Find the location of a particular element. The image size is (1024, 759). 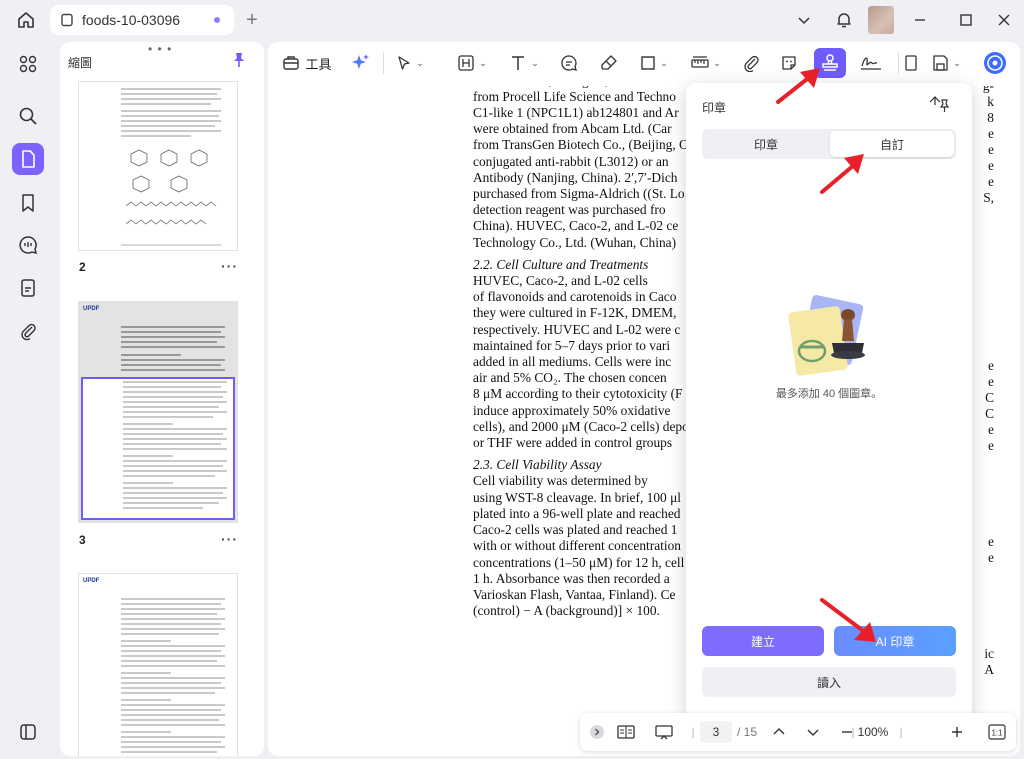

thumbnail-page-3: UPDF is located at coordinates (158, 412).